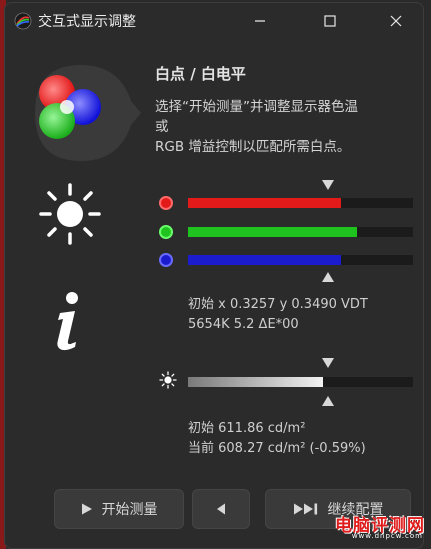 The height and width of the screenshot is (549, 431). What do you see at coordinates (200, 74) in the screenshot?
I see `section-heading: 白点 / 白电平` at bounding box center [200, 74].